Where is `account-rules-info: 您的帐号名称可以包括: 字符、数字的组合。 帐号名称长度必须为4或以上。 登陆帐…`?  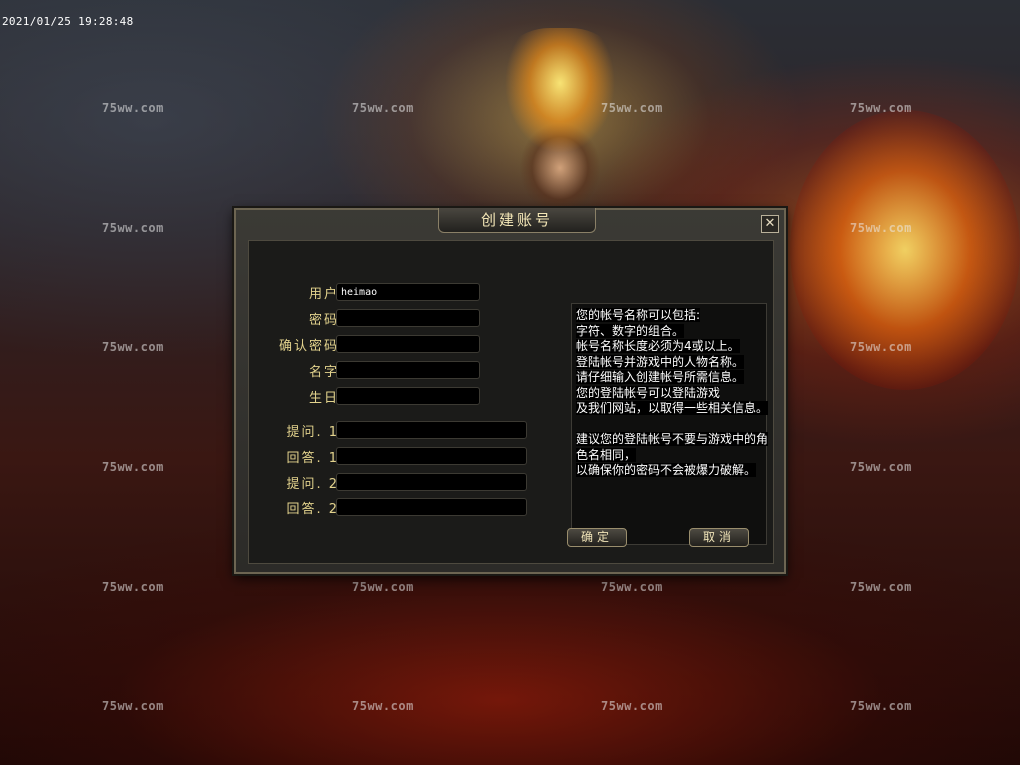
account-rules-info: 您的帐号名称可以包括: 字符、数字的组合。 帐号名称长度必须为4或以上。 登陆帐… is located at coordinates (670, 424).